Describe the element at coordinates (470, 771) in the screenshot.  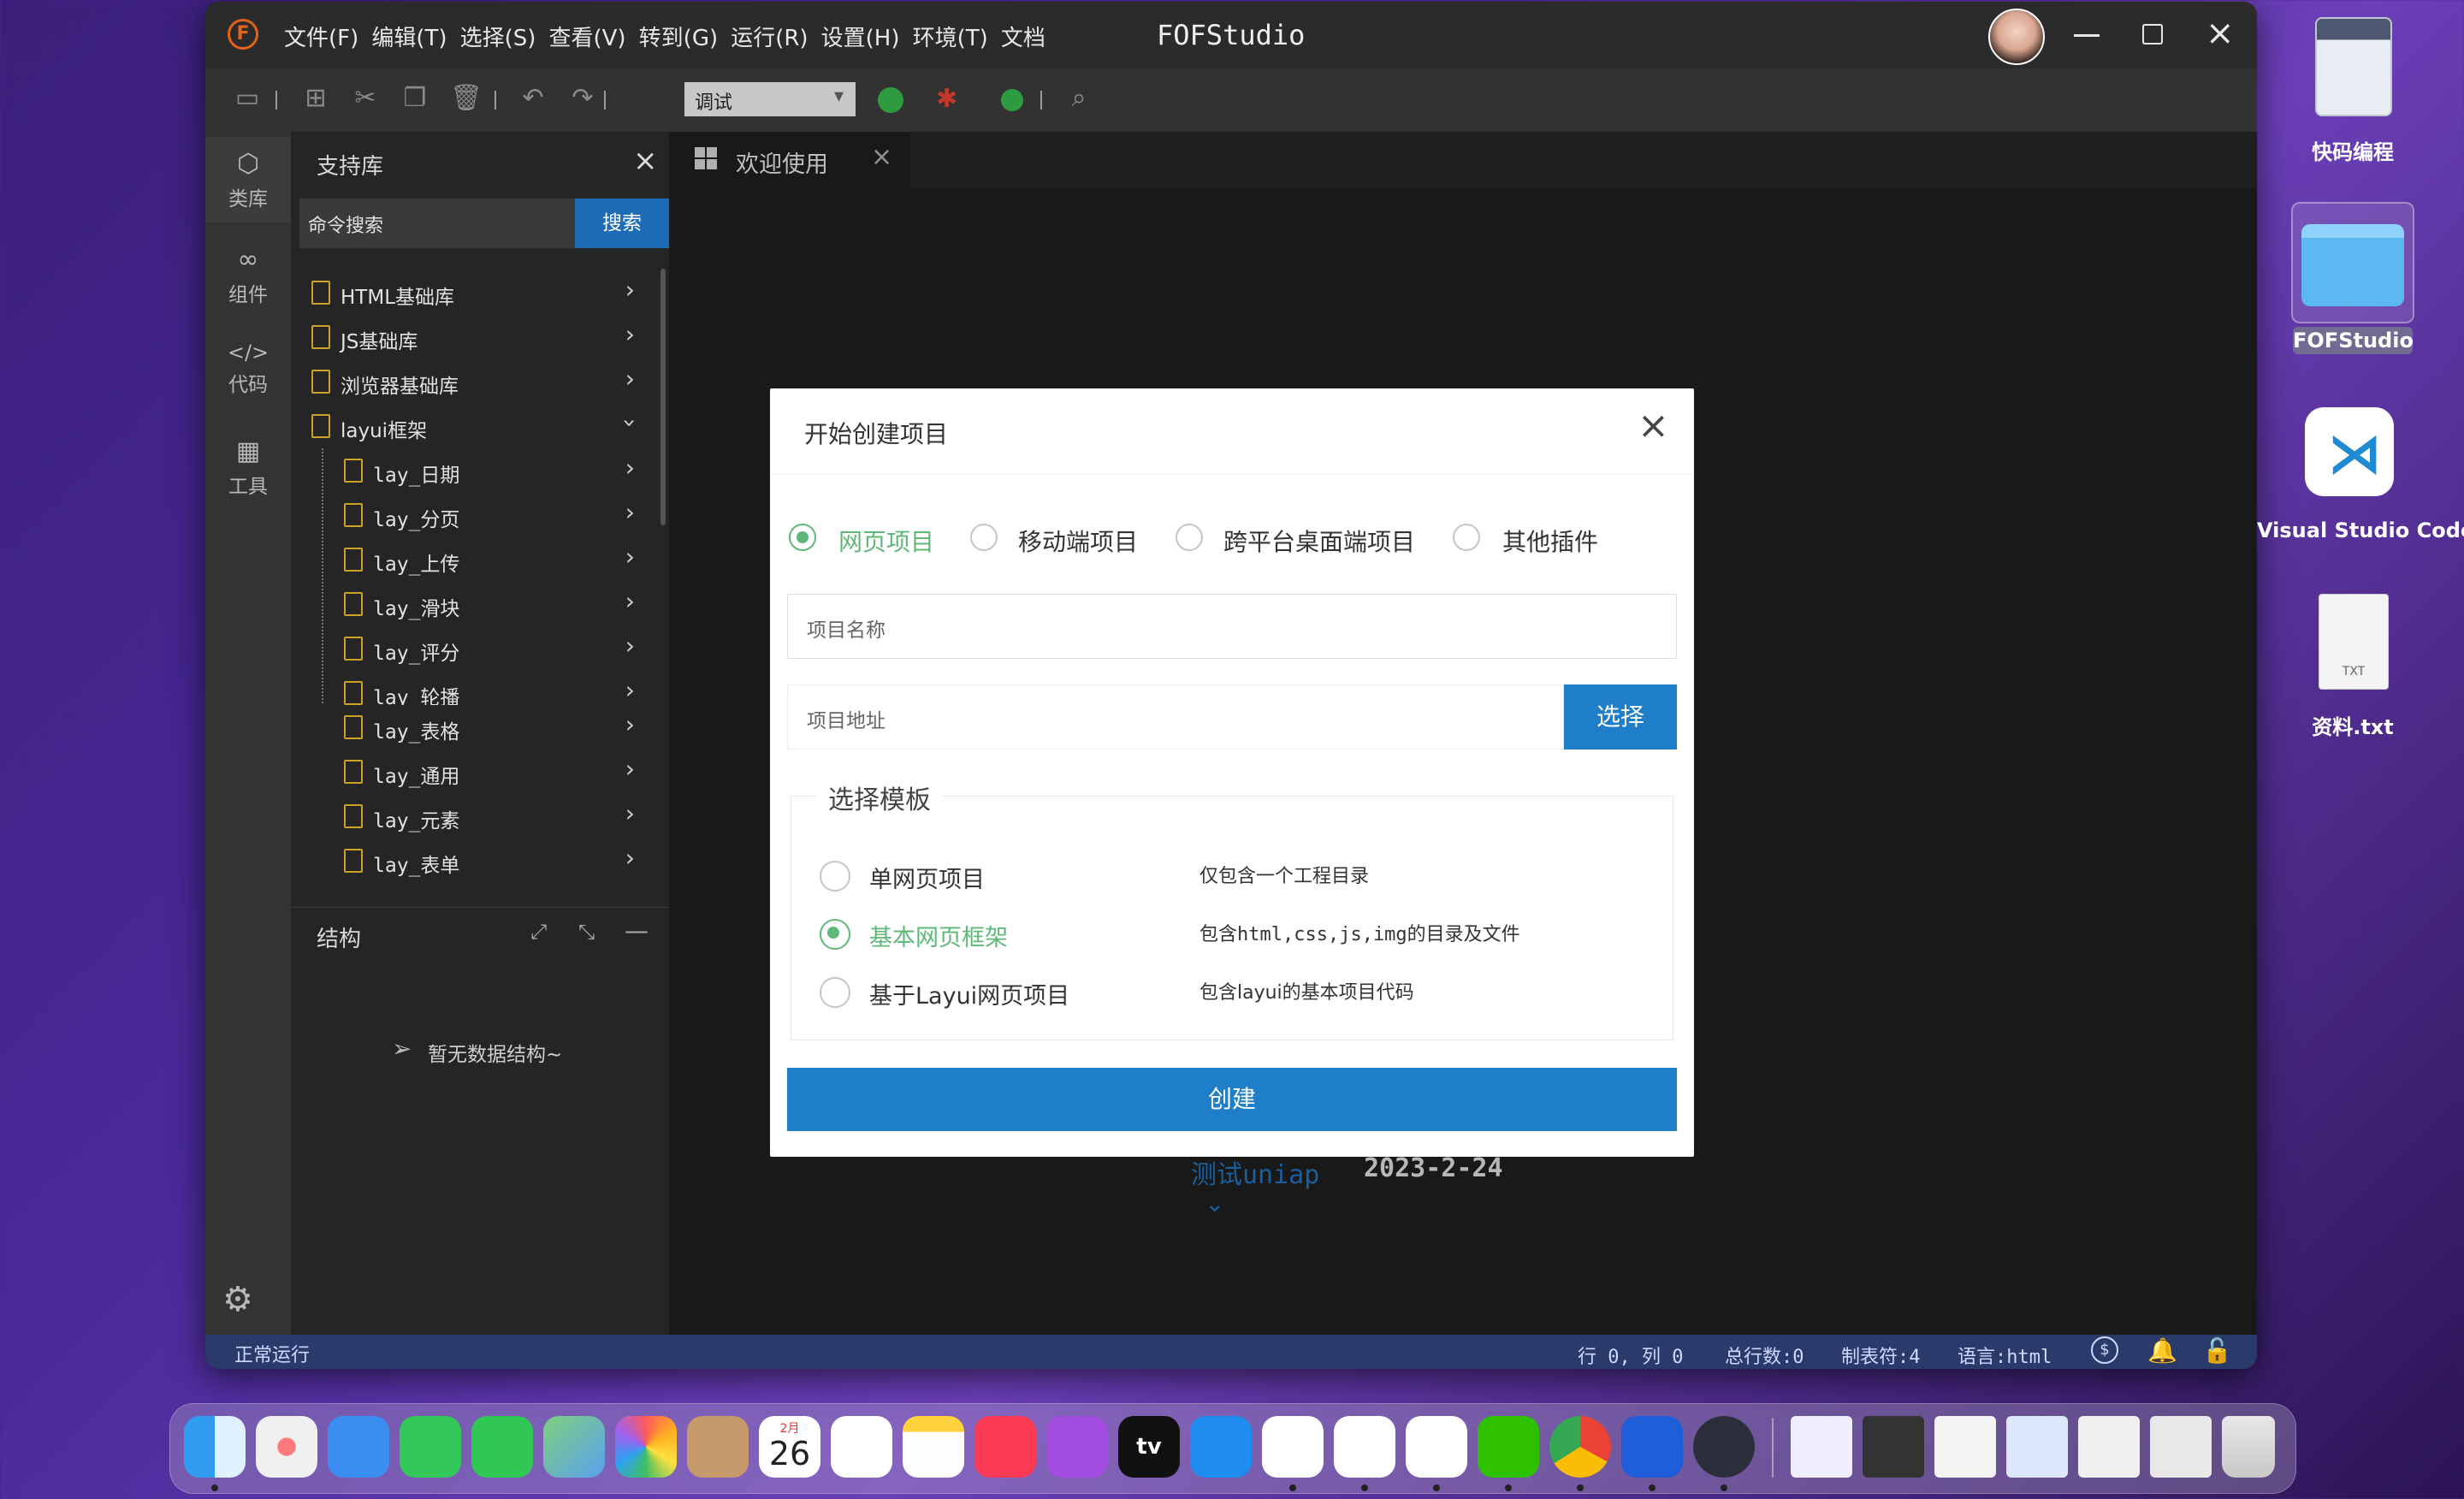
I see `lib-item-lay-common: lay_通用 ›` at that location.